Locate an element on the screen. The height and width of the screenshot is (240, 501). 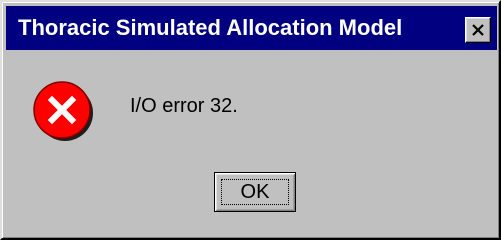
close-icon is located at coordinates (478, 30).